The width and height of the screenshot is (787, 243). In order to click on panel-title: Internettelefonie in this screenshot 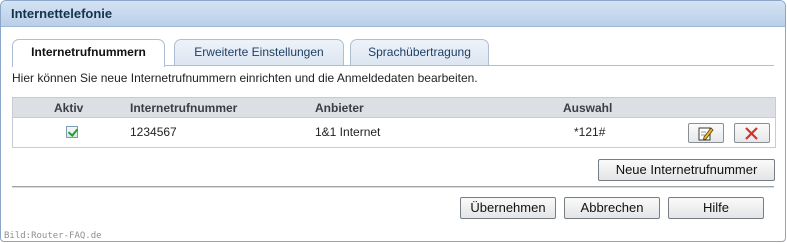, I will do `click(393, 14)`.